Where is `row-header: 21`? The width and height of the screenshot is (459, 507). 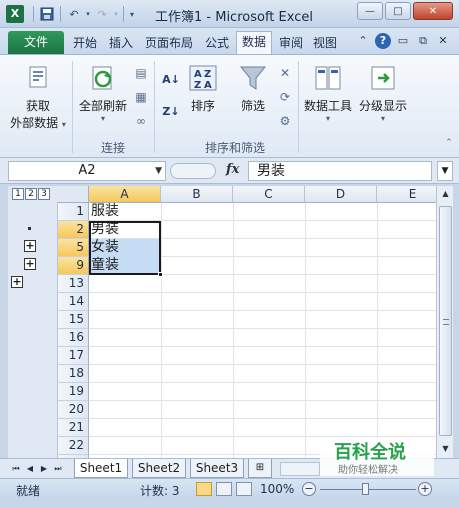
row-header: 21 is located at coordinates (73, 428).